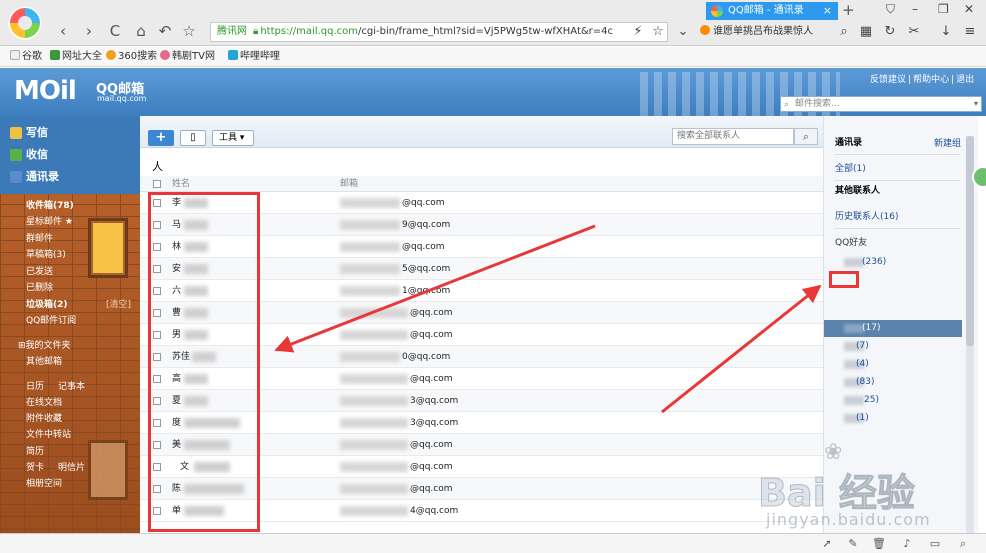 The width and height of the screenshot is (986, 553). Describe the element at coordinates (827, 544) in the screenshot. I see `rocket-icon: ➚` at that location.